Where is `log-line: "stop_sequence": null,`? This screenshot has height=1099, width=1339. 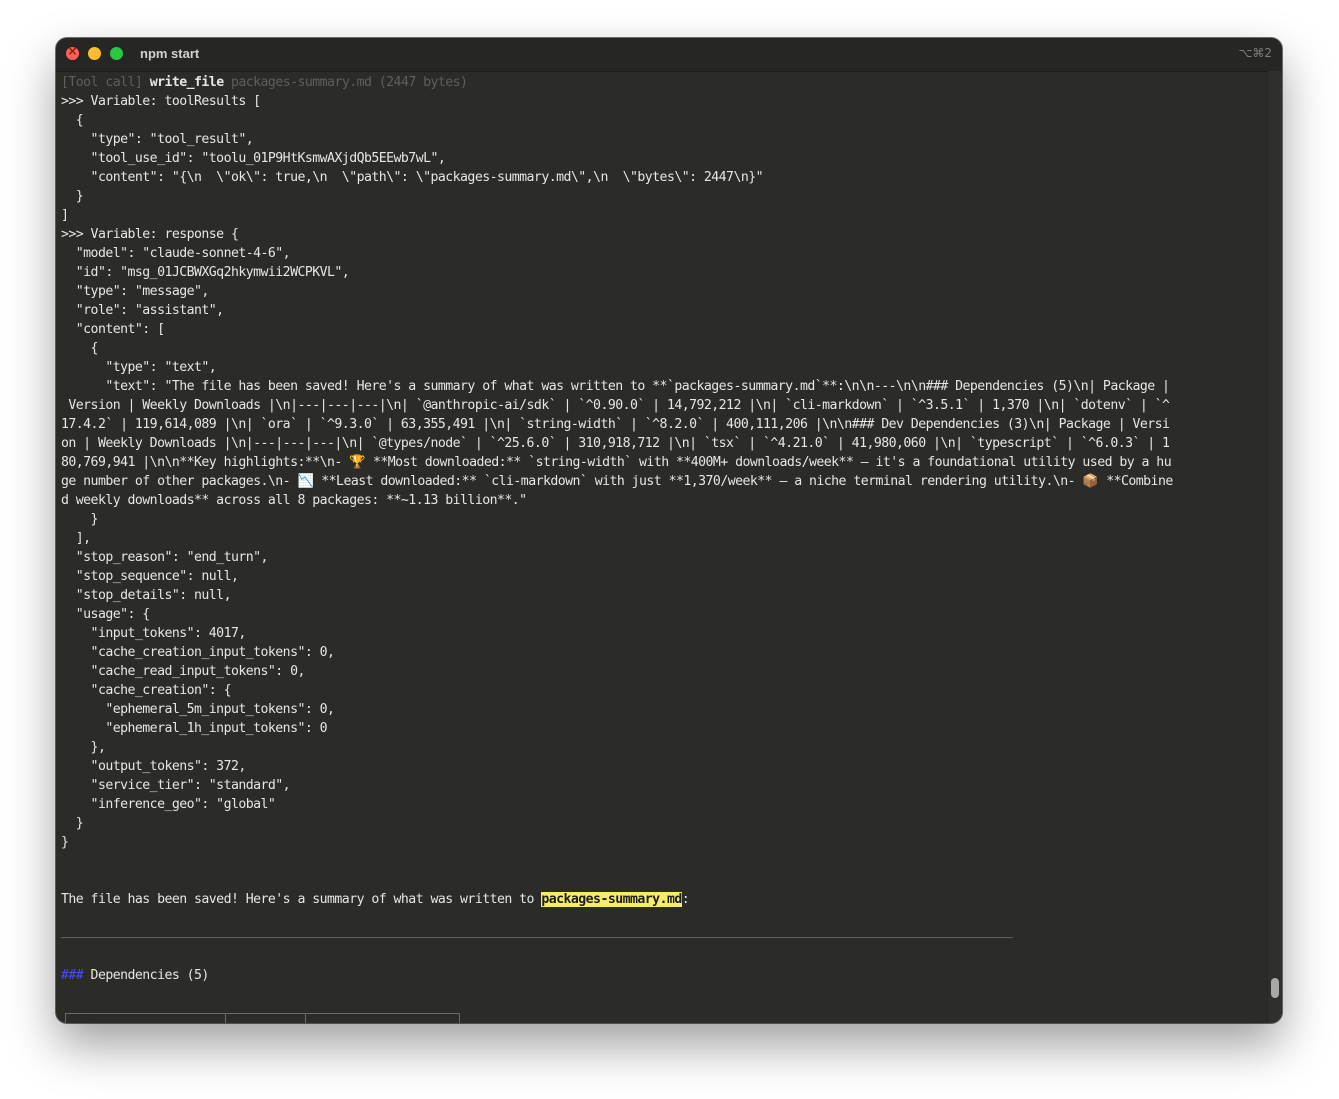 log-line: "stop_sequence": null, is located at coordinates (150, 576).